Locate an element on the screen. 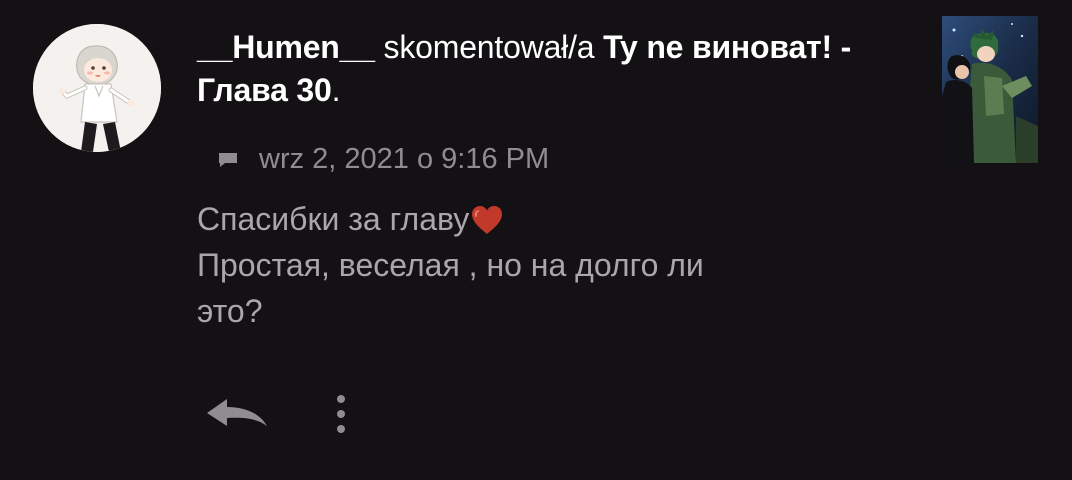  comment-line-1: Спасибки за главу is located at coordinates (333, 219).